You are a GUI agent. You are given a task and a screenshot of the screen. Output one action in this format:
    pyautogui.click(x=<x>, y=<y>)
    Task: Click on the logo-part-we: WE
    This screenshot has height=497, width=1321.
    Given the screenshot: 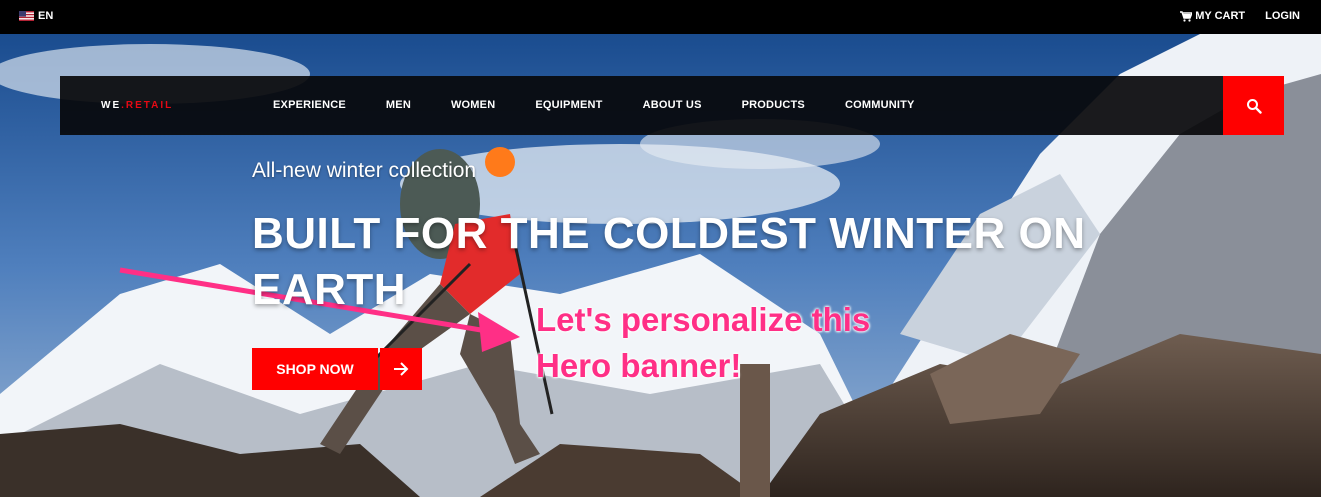 What is the action you would take?
    pyautogui.click(x=111, y=105)
    